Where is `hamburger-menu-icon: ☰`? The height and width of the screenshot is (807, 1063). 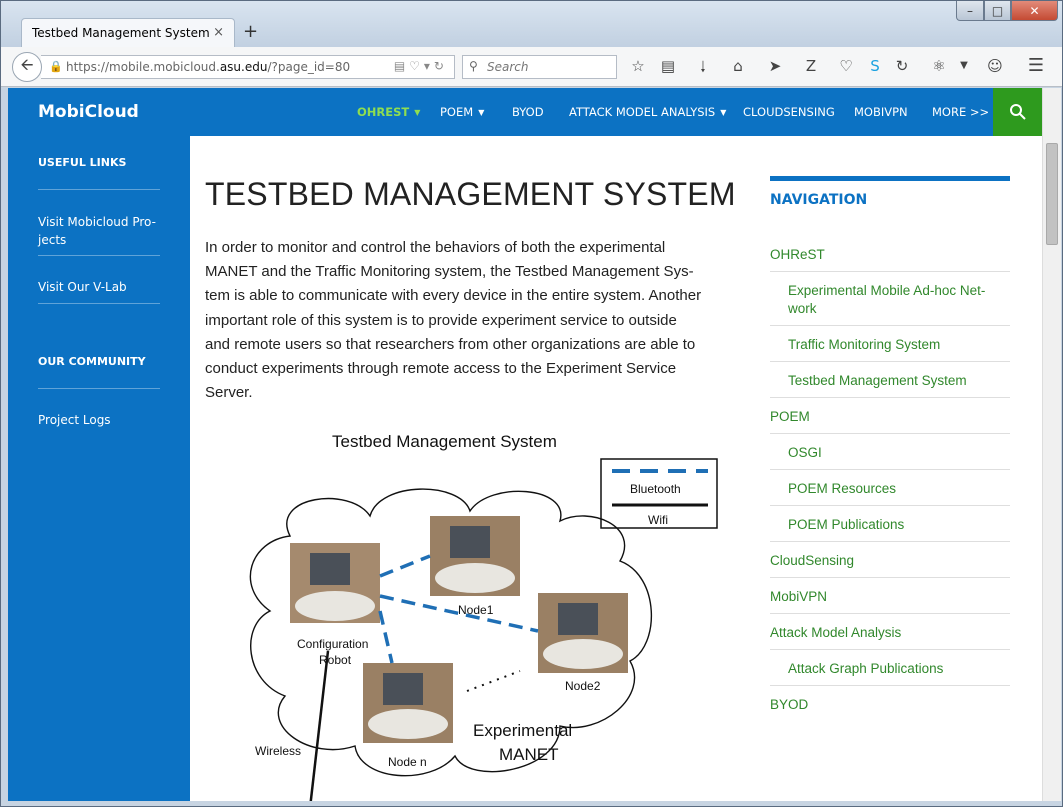 hamburger-menu-icon: ☰ is located at coordinates (1036, 65).